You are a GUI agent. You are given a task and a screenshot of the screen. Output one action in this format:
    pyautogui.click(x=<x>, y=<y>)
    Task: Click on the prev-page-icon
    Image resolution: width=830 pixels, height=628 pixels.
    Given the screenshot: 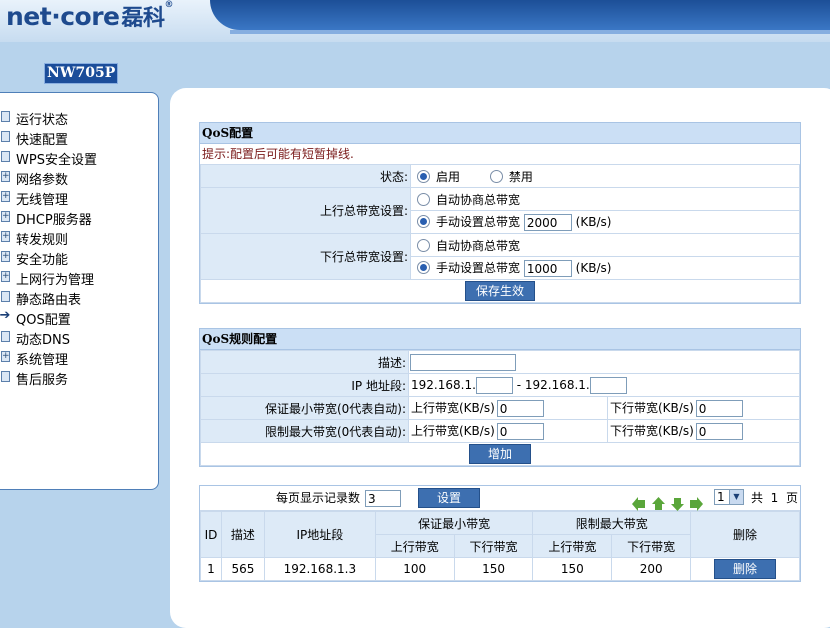 What is the action you would take?
    pyautogui.click(x=658, y=503)
    